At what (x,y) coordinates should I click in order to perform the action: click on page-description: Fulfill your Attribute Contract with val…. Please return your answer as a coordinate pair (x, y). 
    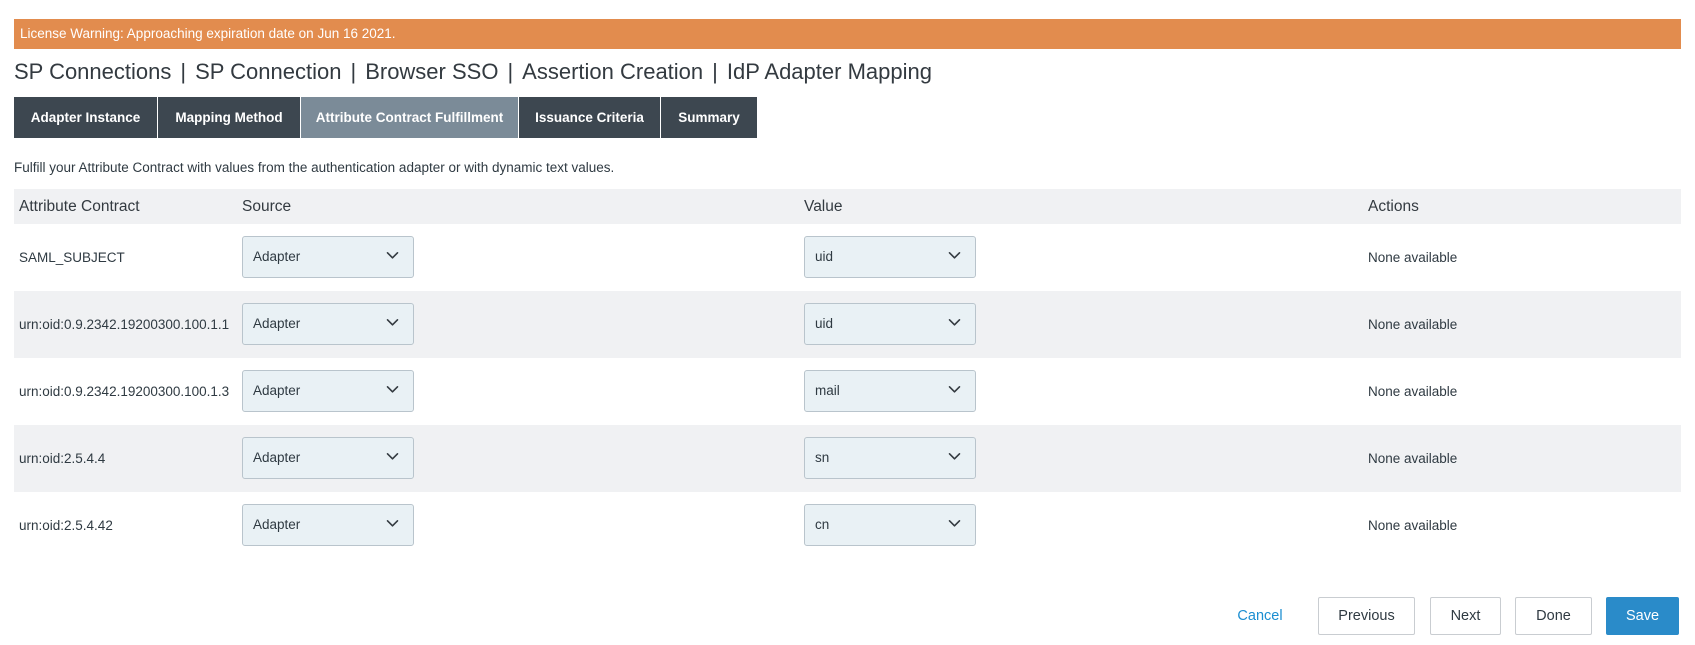
    Looking at the image, I should click on (314, 167).